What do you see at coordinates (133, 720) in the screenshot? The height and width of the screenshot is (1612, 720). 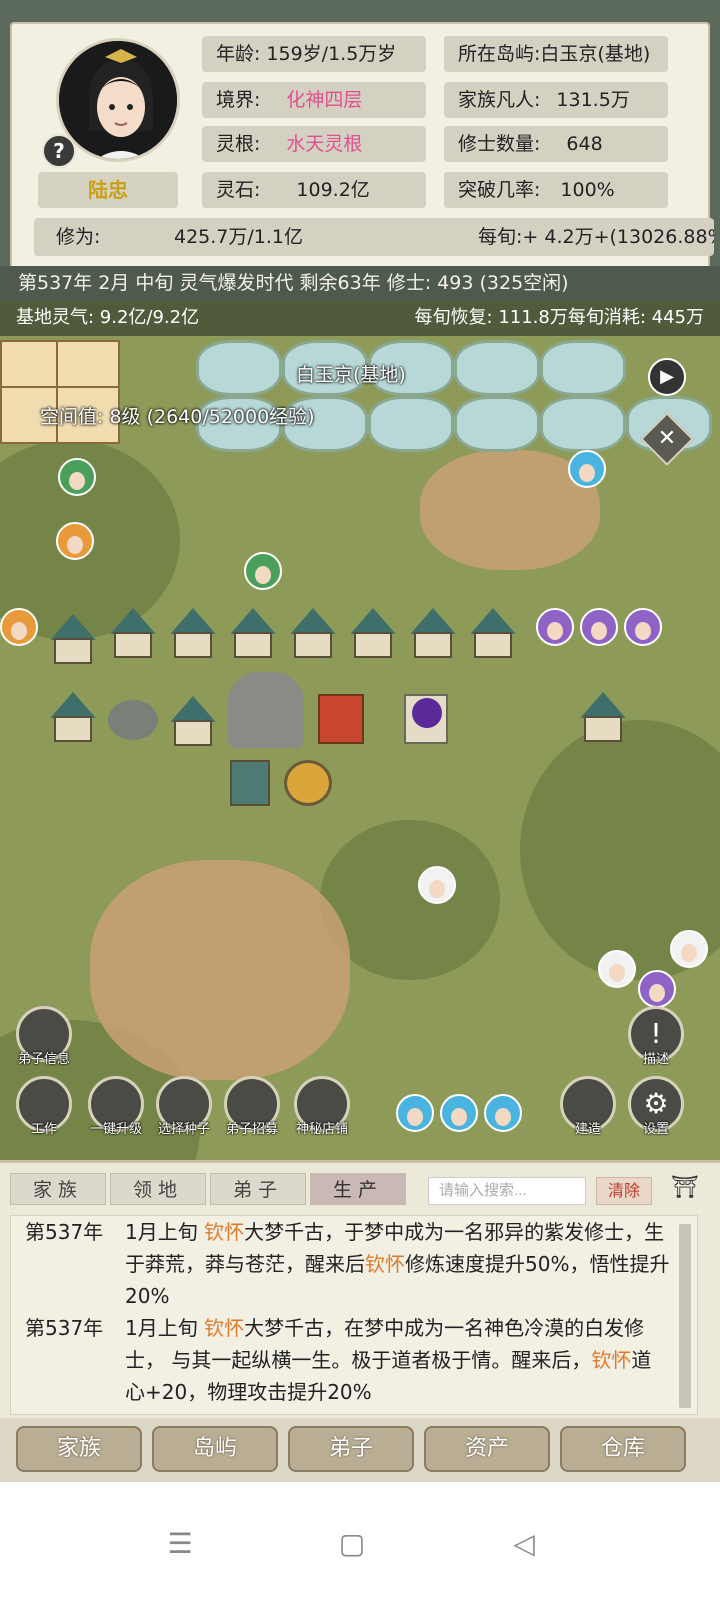 I see `stone-brazier` at bounding box center [133, 720].